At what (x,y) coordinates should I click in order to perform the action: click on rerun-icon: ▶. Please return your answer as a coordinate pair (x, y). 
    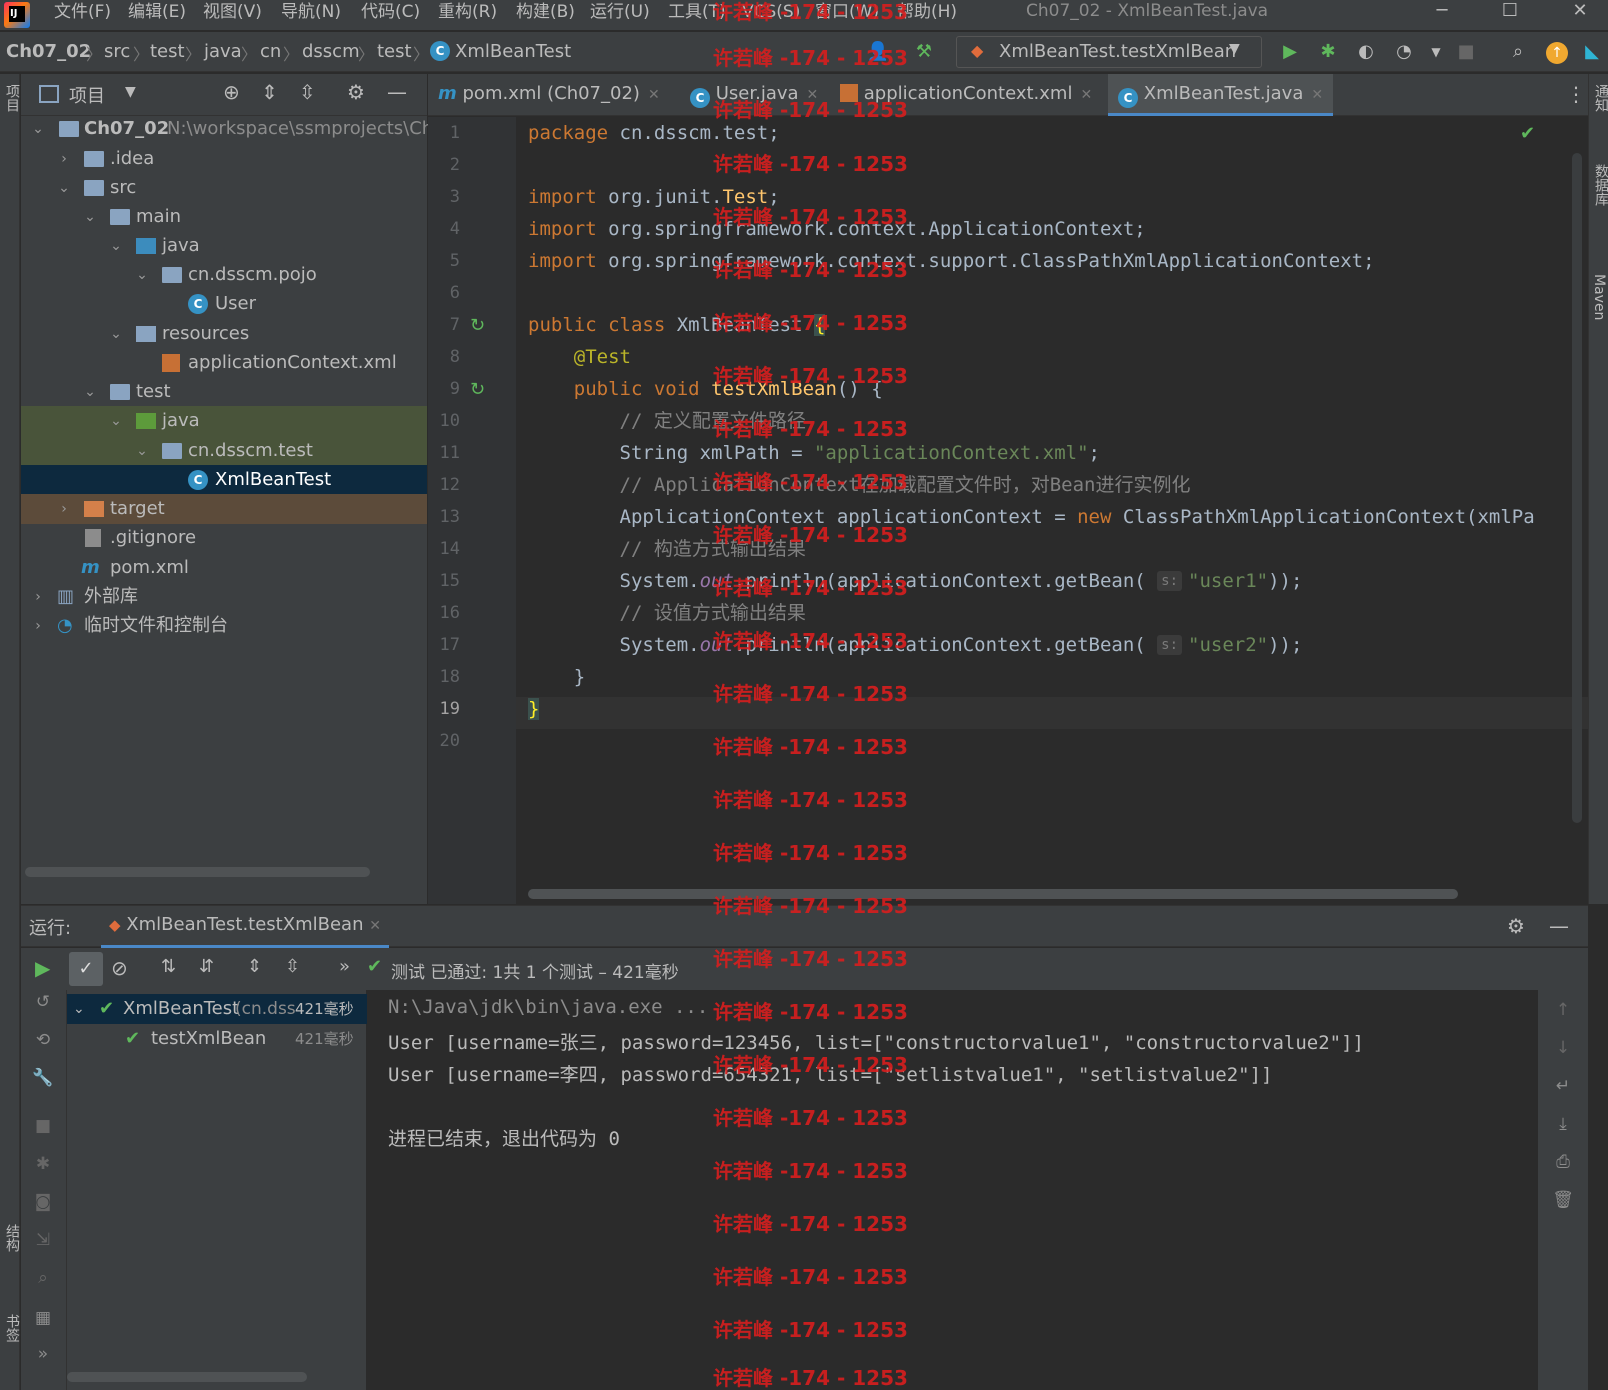
    Looking at the image, I should click on (42, 968).